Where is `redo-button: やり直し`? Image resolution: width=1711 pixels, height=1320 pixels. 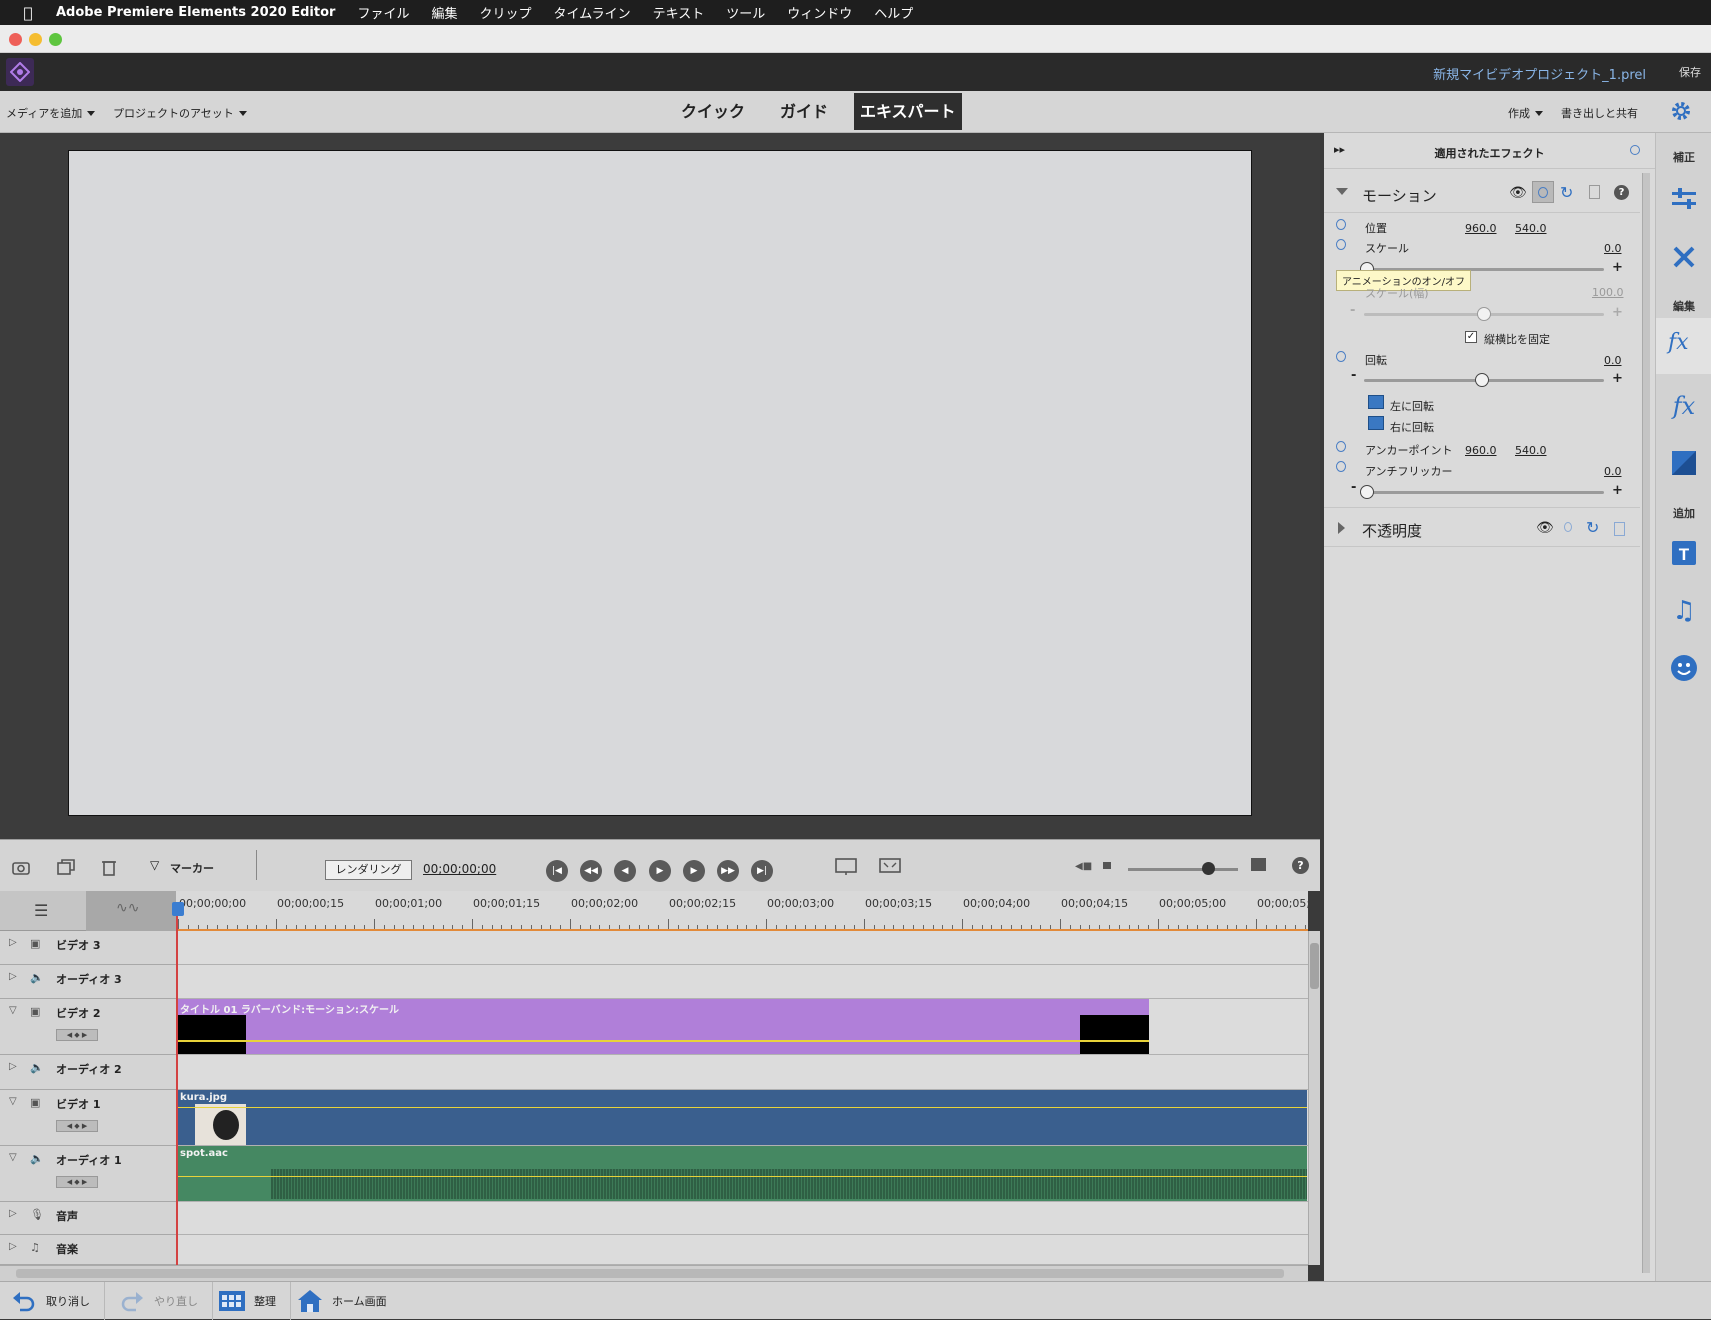
redo-button: やり直し is located at coordinates (160, 1301).